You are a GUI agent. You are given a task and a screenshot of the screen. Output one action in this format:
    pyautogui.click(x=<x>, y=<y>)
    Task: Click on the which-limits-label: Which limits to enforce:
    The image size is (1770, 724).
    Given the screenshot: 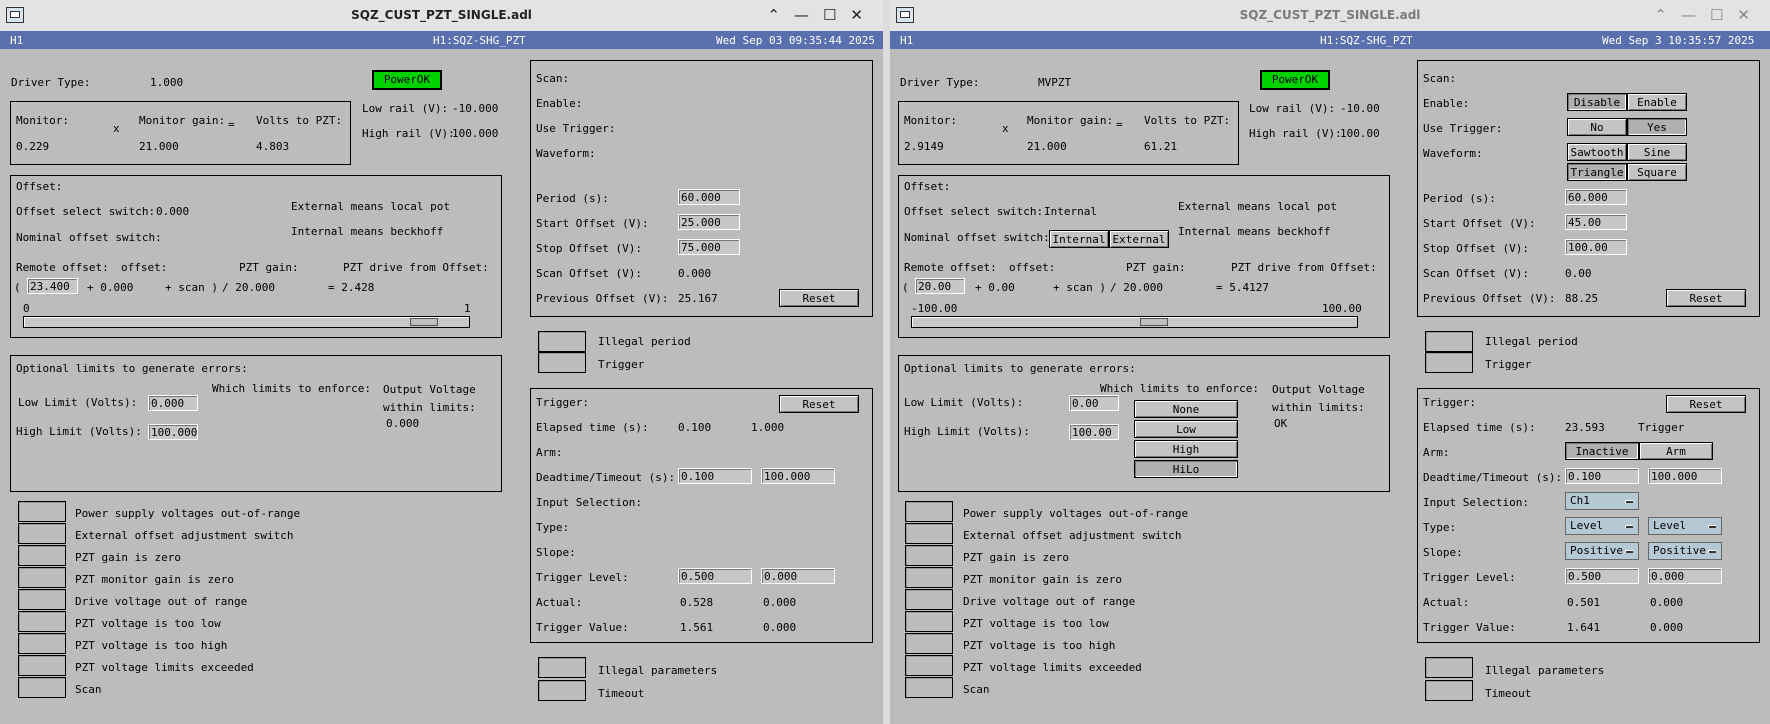 What is the action you would take?
    pyautogui.click(x=291, y=388)
    